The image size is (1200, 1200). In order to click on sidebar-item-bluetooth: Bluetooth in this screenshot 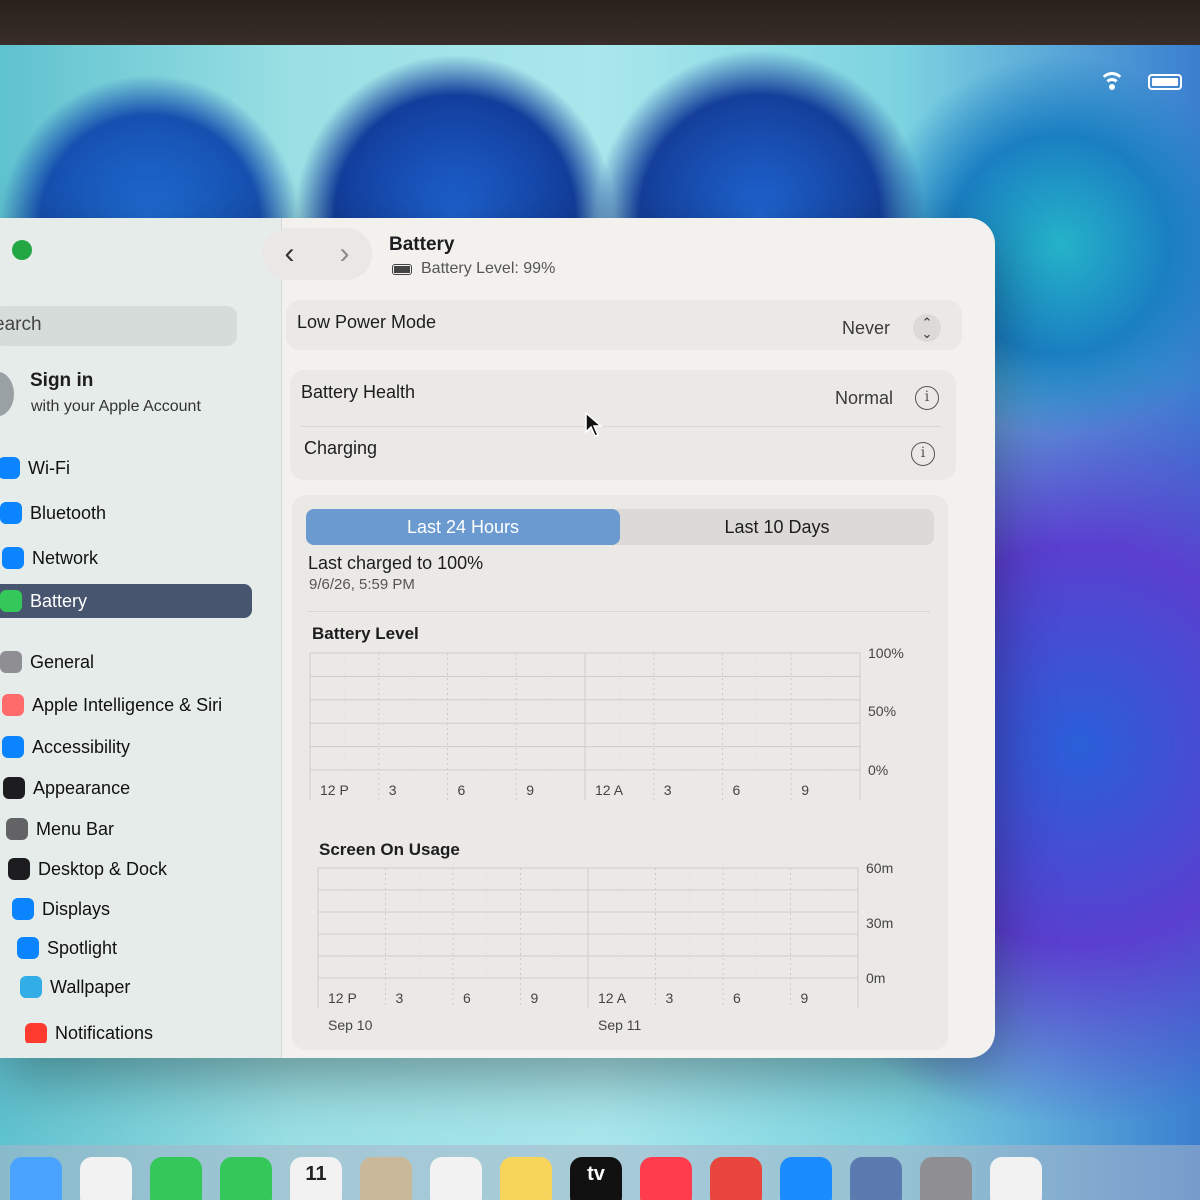, I will do `click(53, 513)`.